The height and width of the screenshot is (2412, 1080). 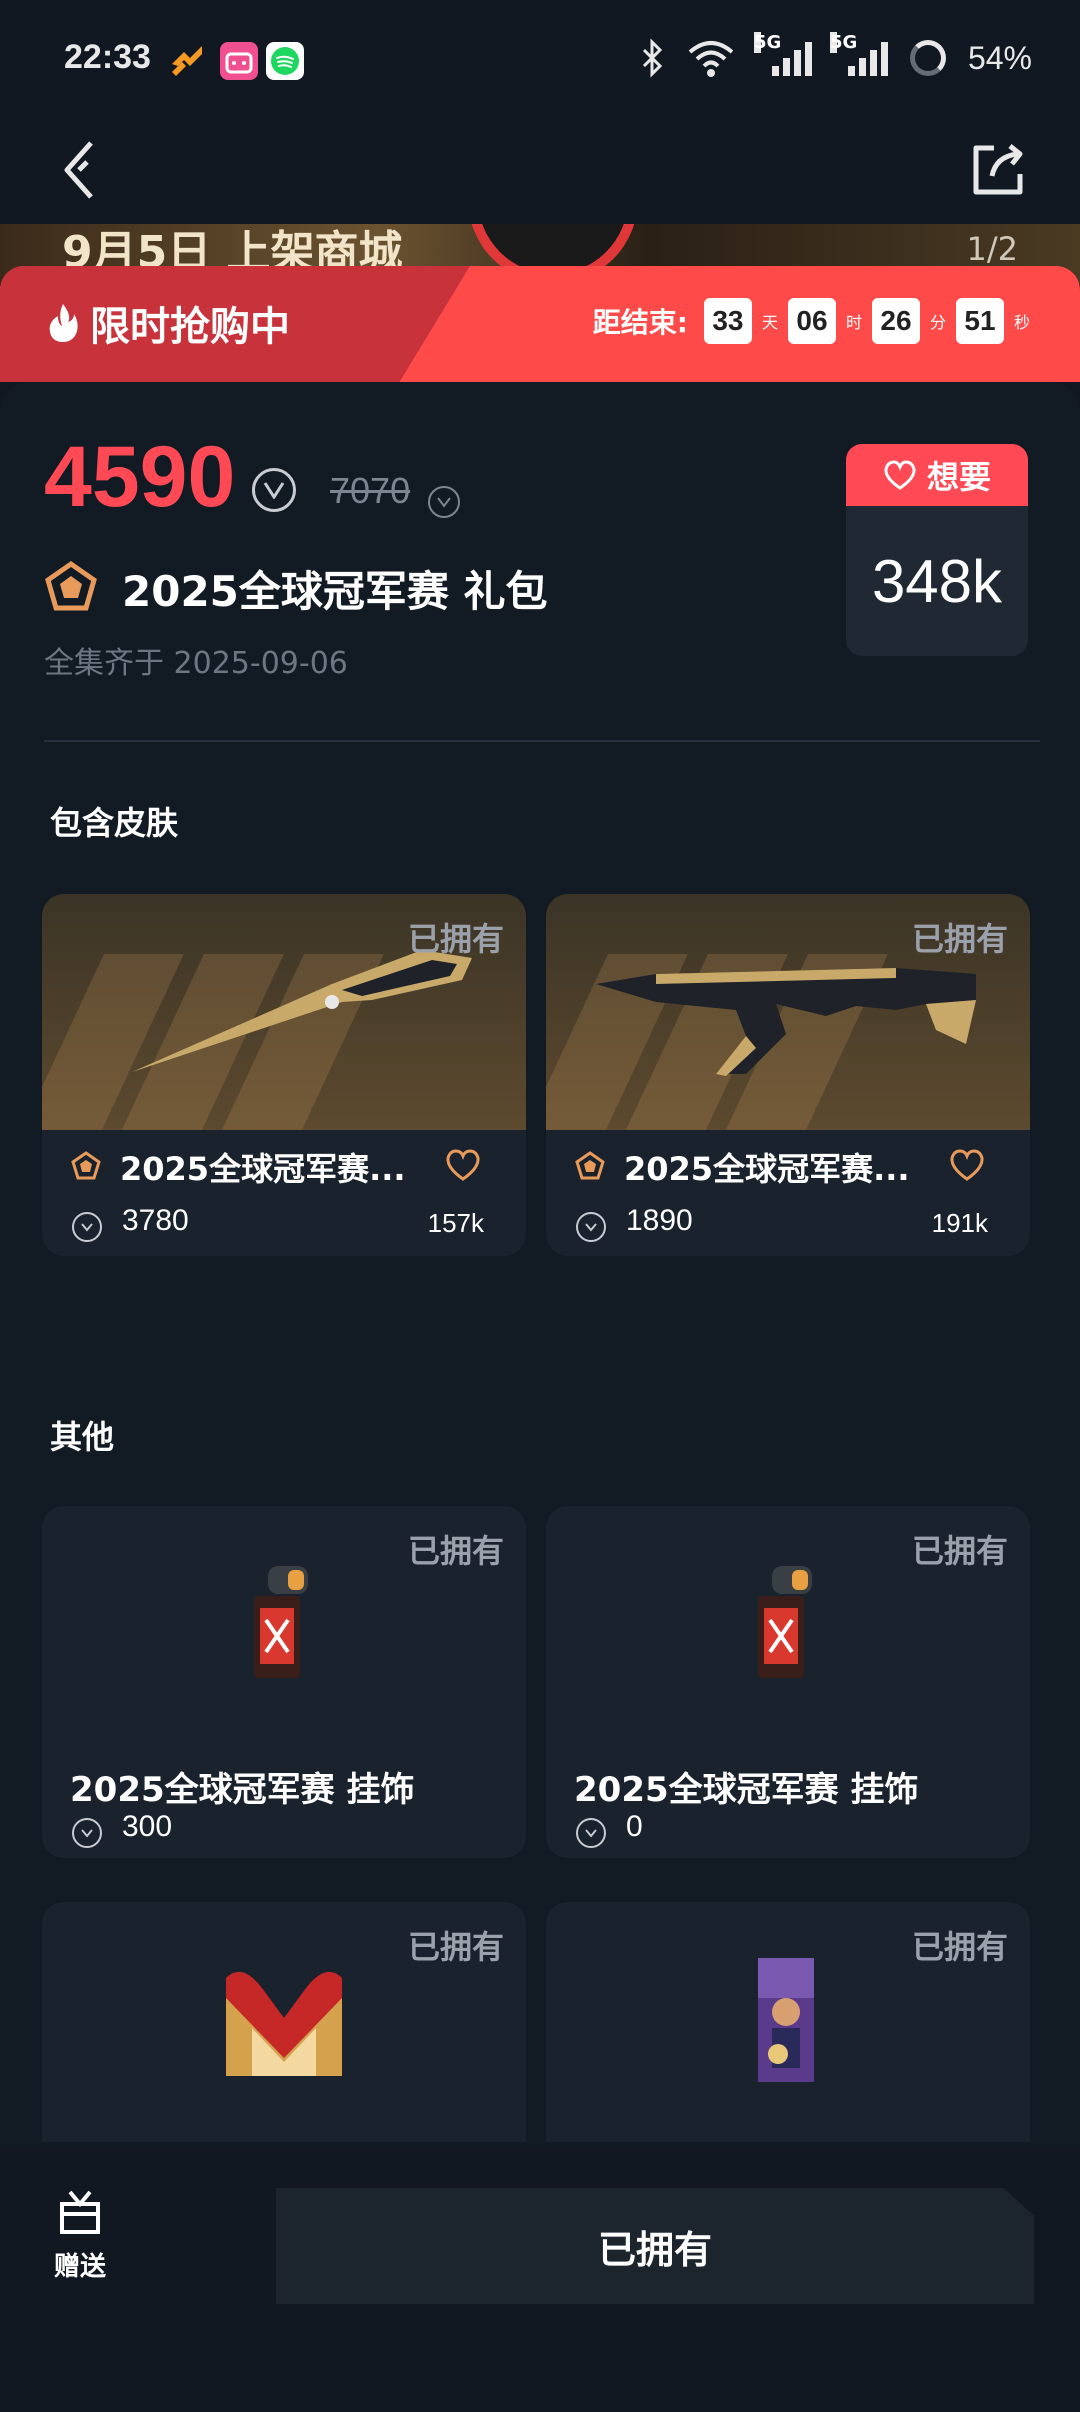 I want to click on gift-button: 赠送, so click(x=80, y=2235).